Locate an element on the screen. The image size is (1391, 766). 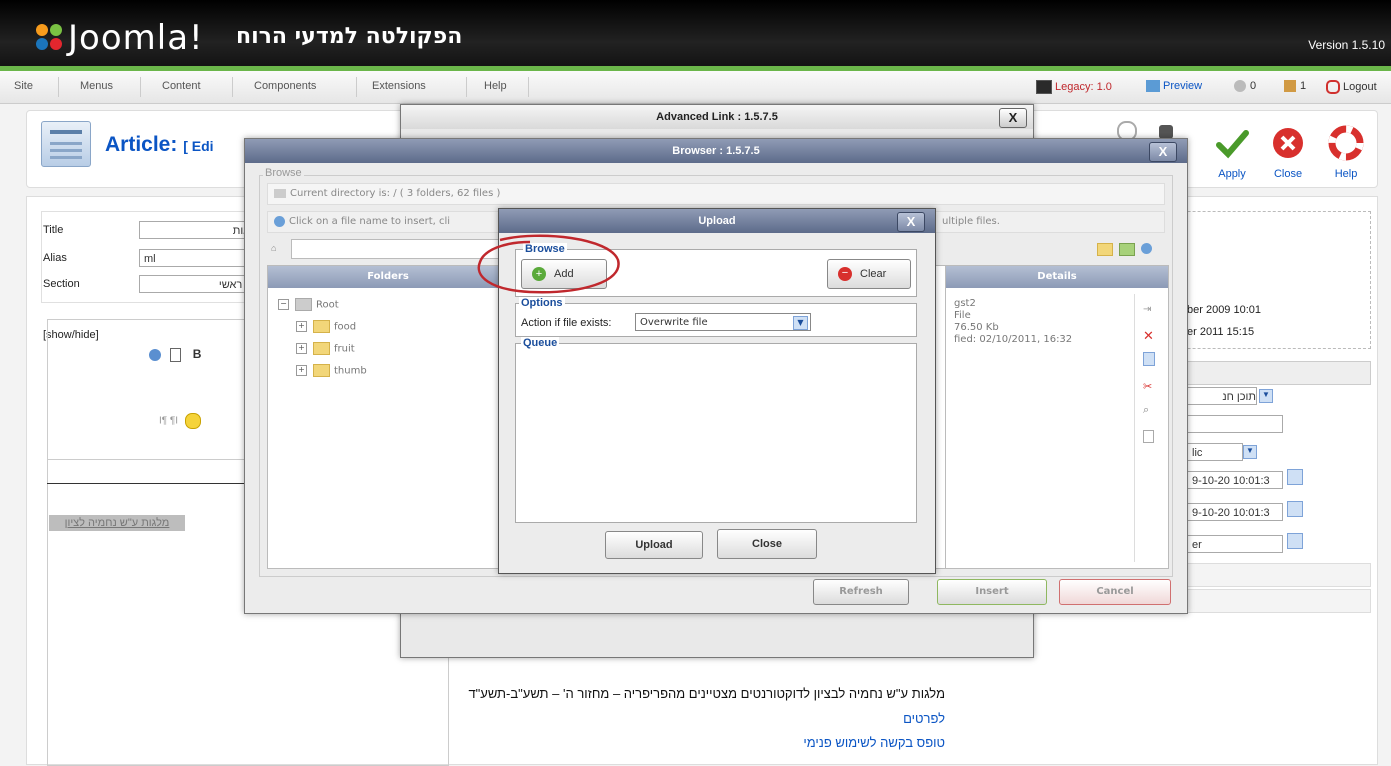
legacy-icon is located at coordinates (1044, 87).